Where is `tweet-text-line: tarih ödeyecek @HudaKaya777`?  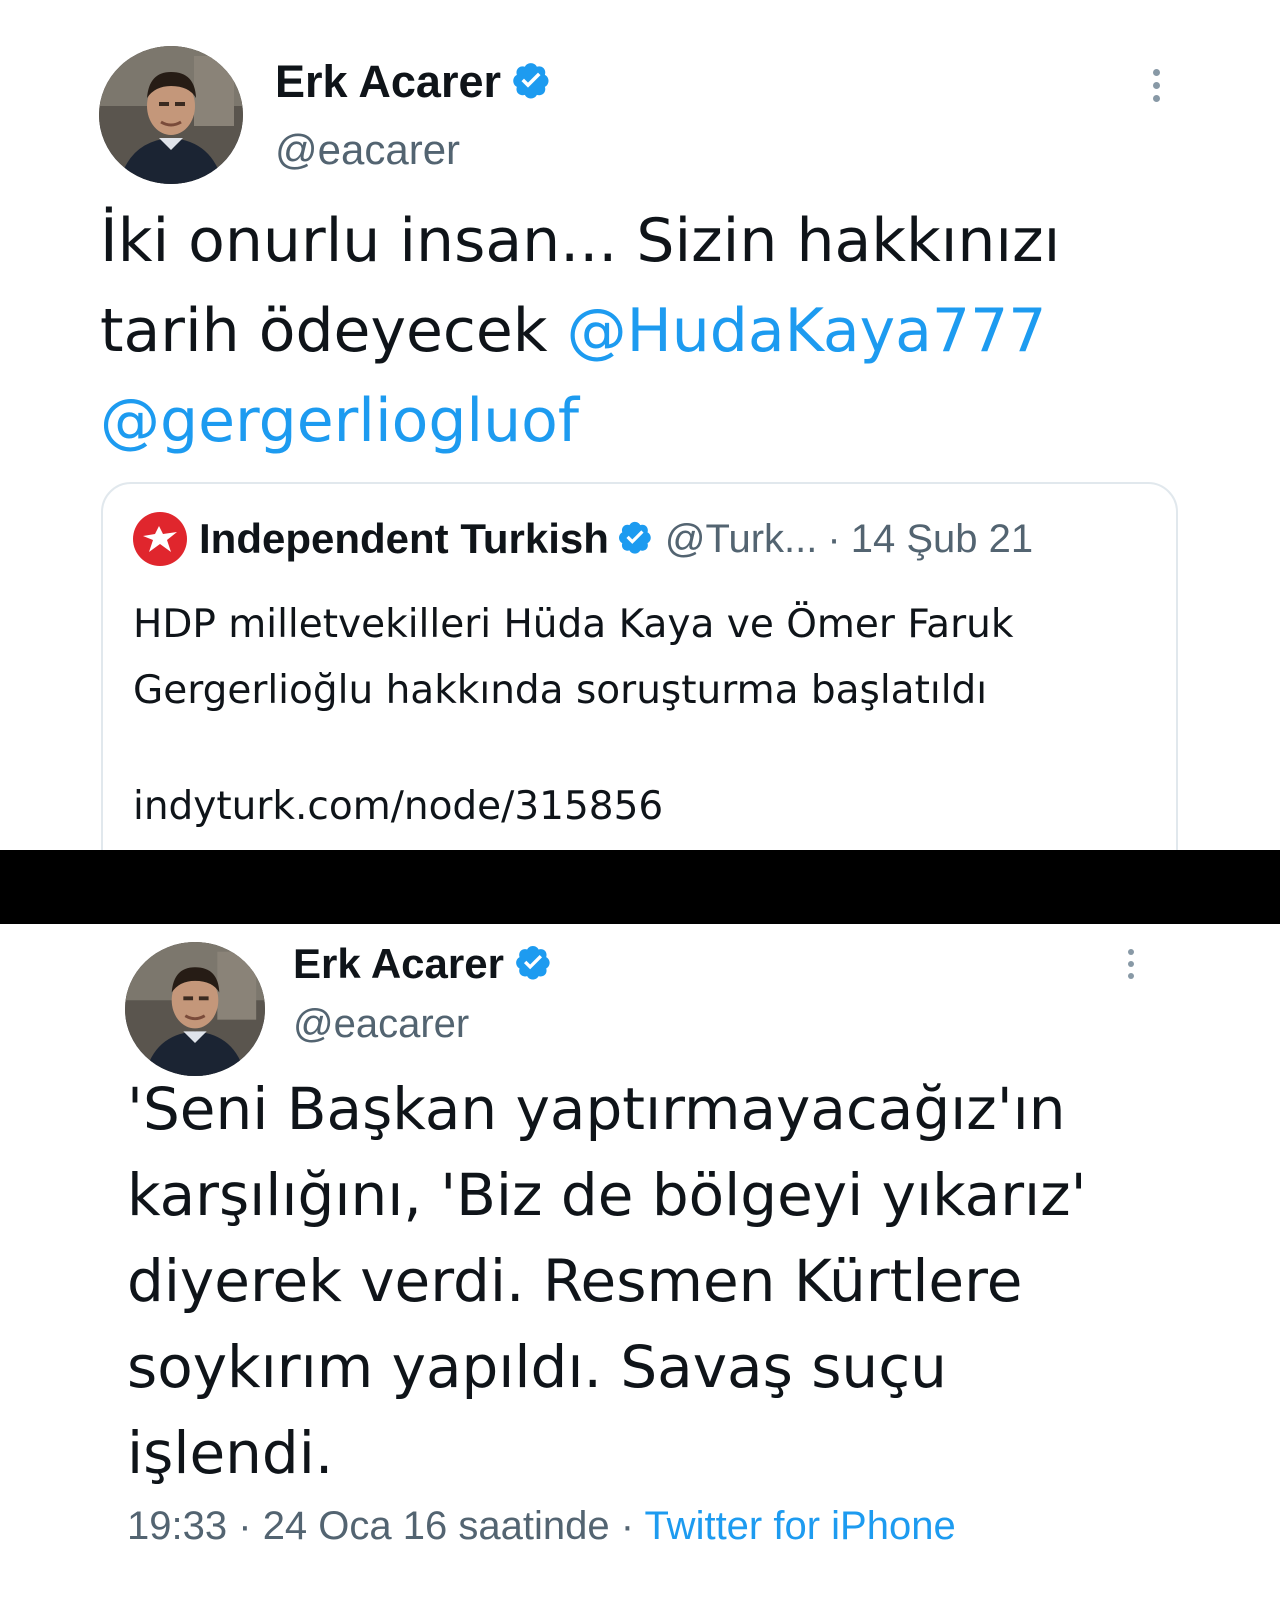 tweet-text-line: tarih ödeyecek @HudaKaya777 is located at coordinates (580, 331).